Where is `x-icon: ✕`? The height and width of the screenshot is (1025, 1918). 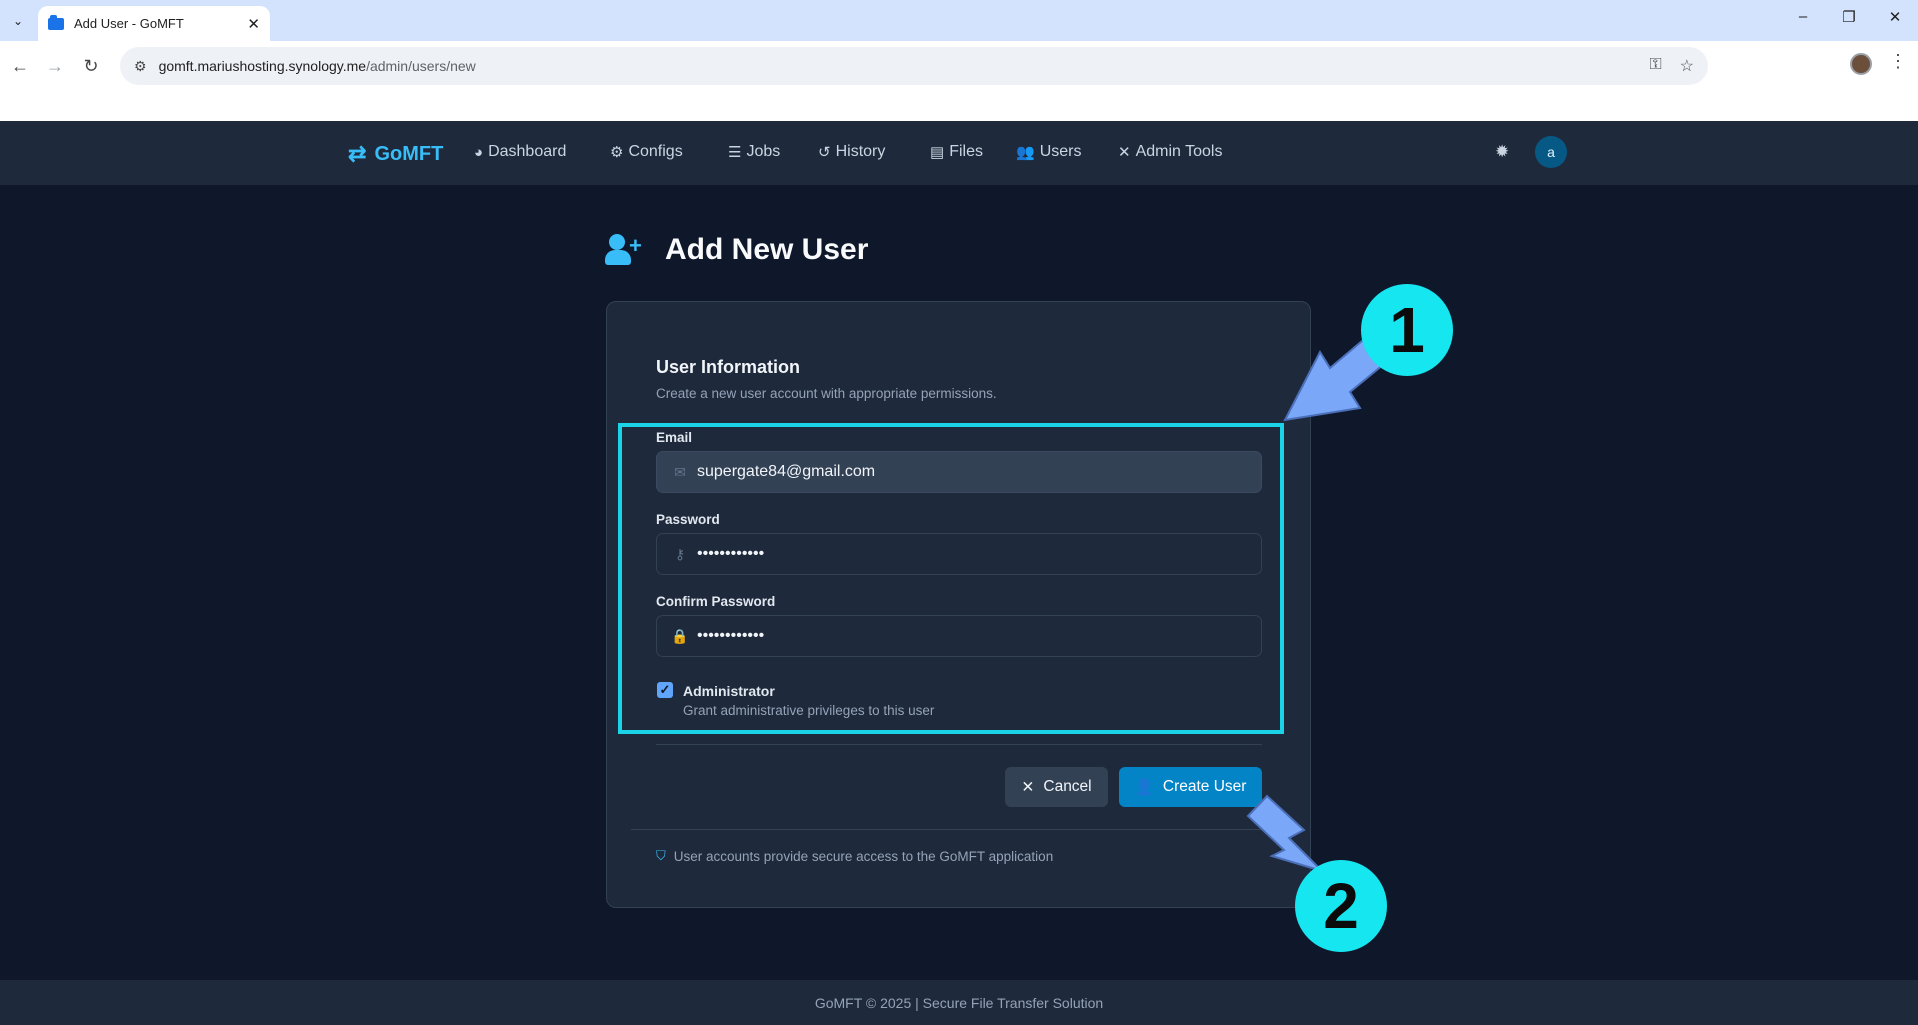
x-icon: ✕ is located at coordinates (1028, 787).